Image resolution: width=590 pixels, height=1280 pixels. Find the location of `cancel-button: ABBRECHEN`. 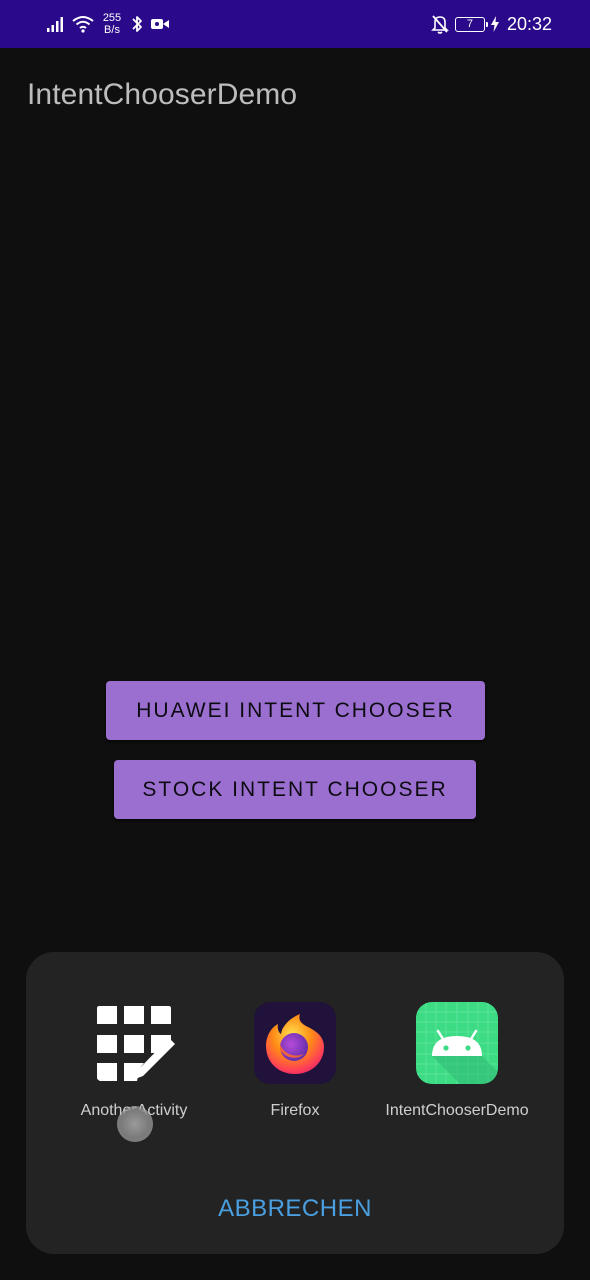

cancel-button: ABBRECHEN is located at coordinates (295, 1209).